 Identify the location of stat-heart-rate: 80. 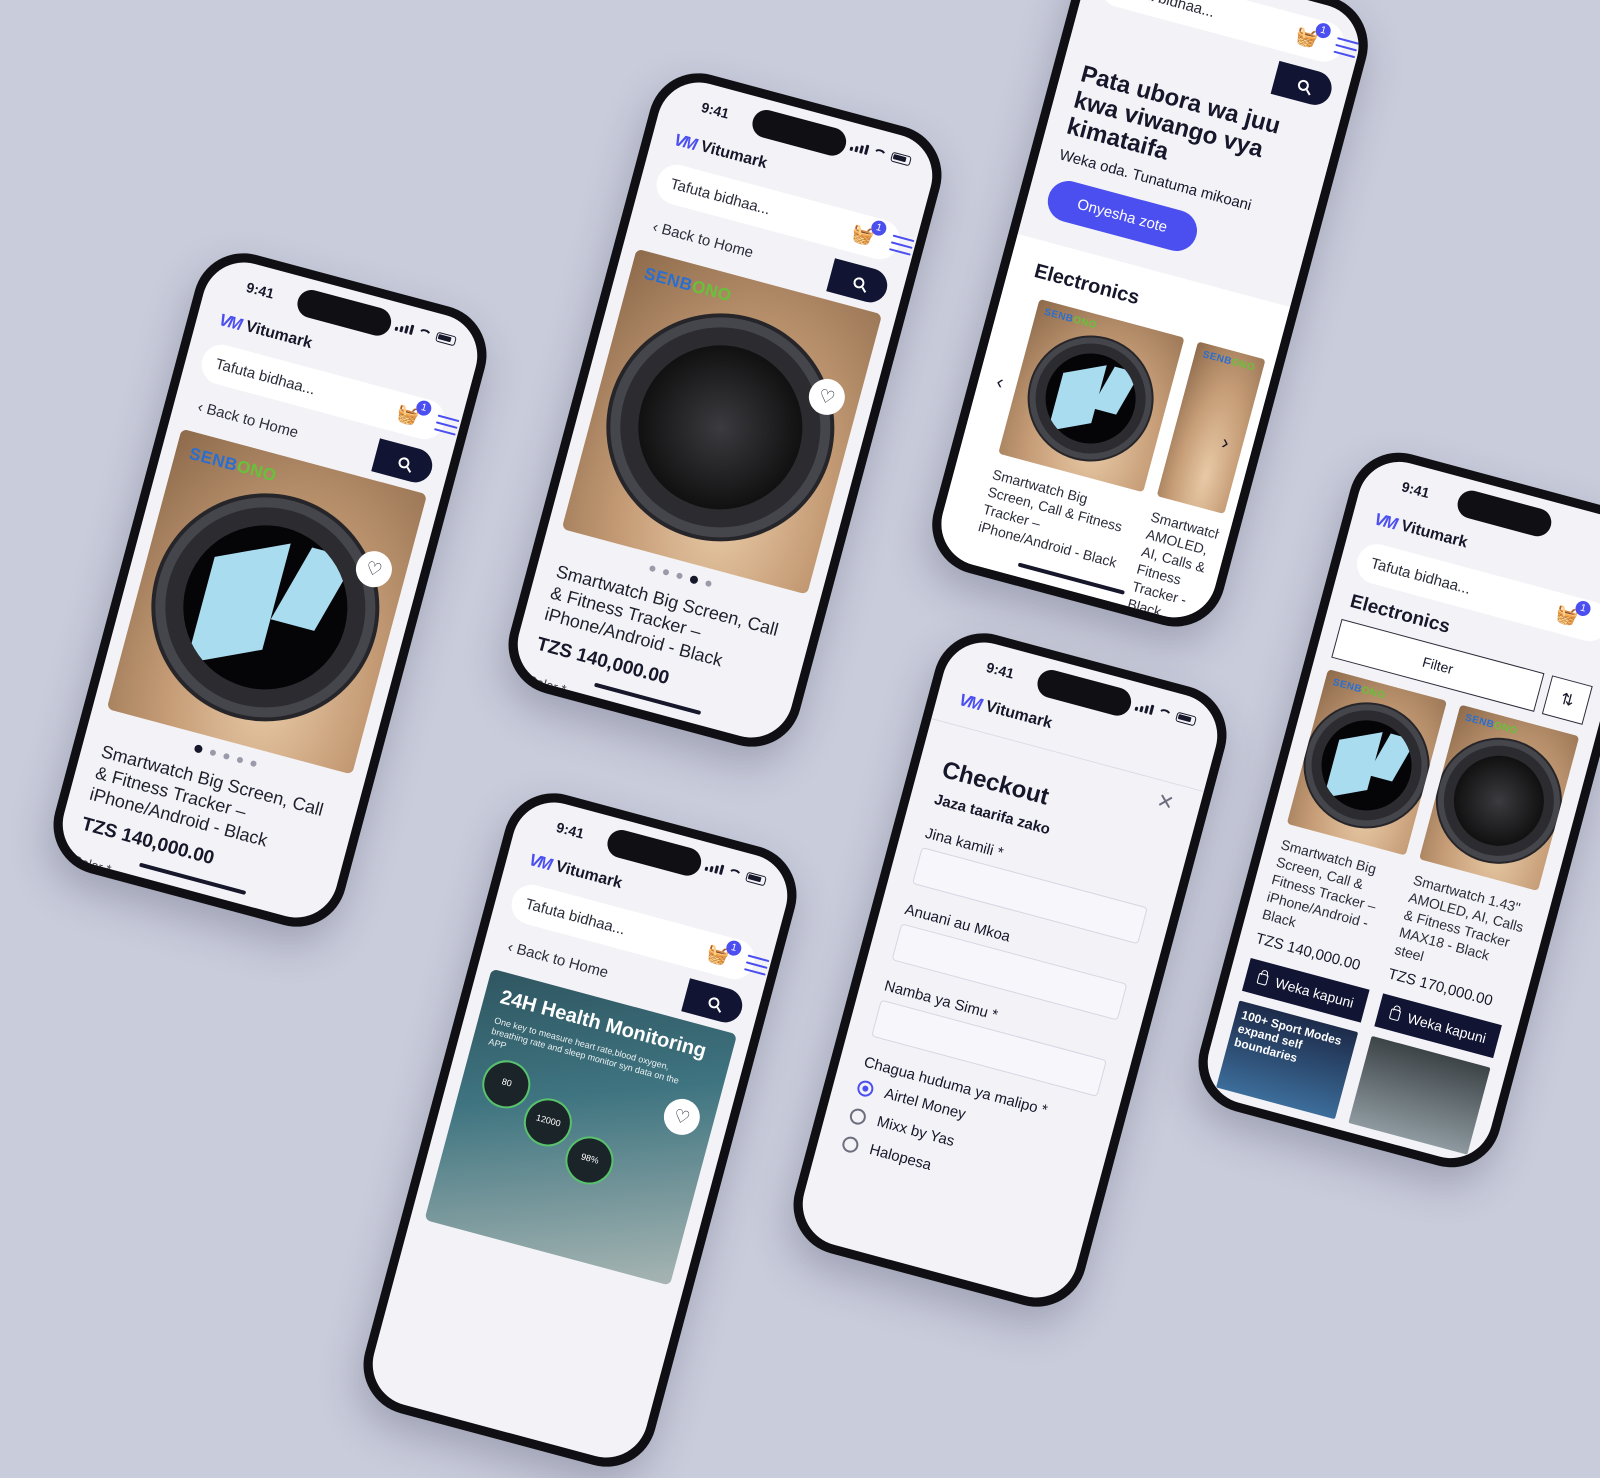
(506, 1084).